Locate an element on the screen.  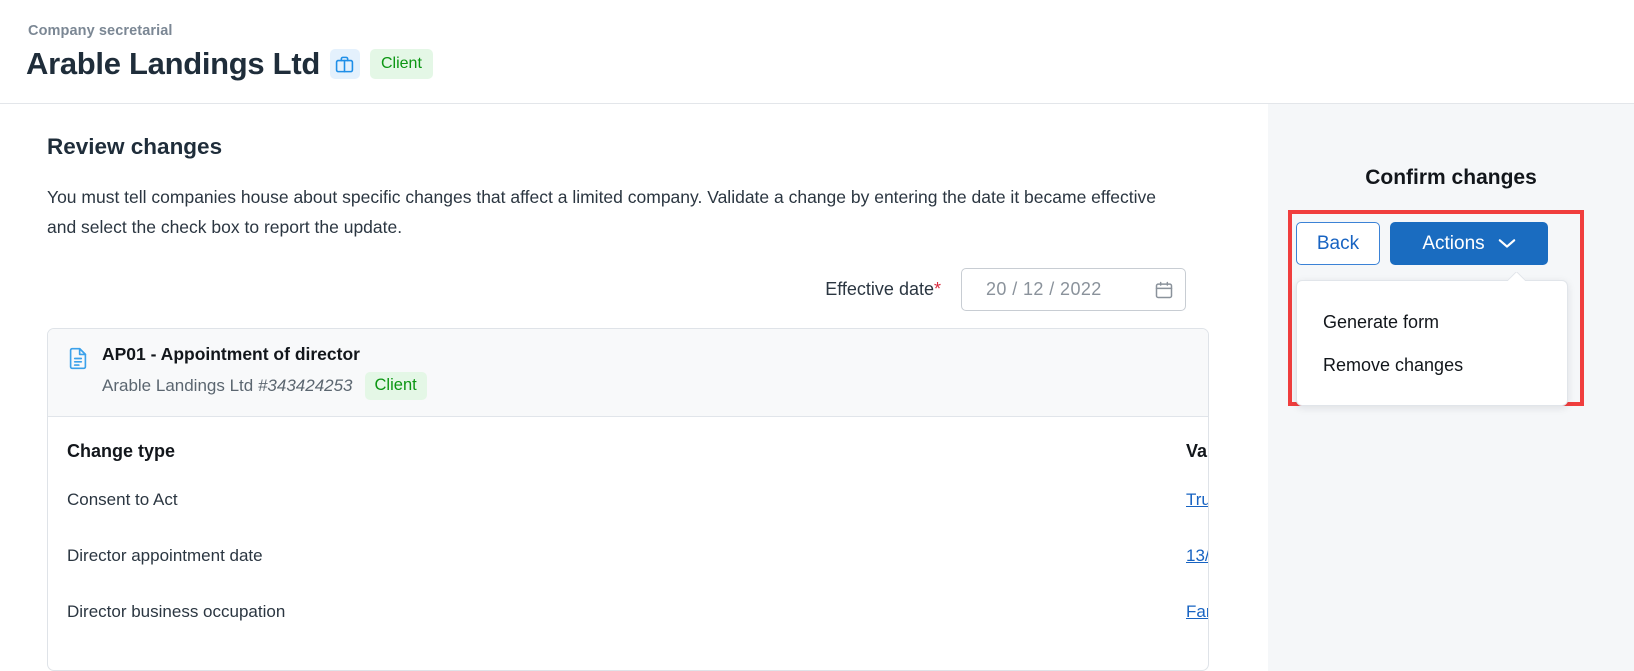
effective-date-row: Effective date* 20 / 12 / 2022 is located at coordinates (1005, 289).